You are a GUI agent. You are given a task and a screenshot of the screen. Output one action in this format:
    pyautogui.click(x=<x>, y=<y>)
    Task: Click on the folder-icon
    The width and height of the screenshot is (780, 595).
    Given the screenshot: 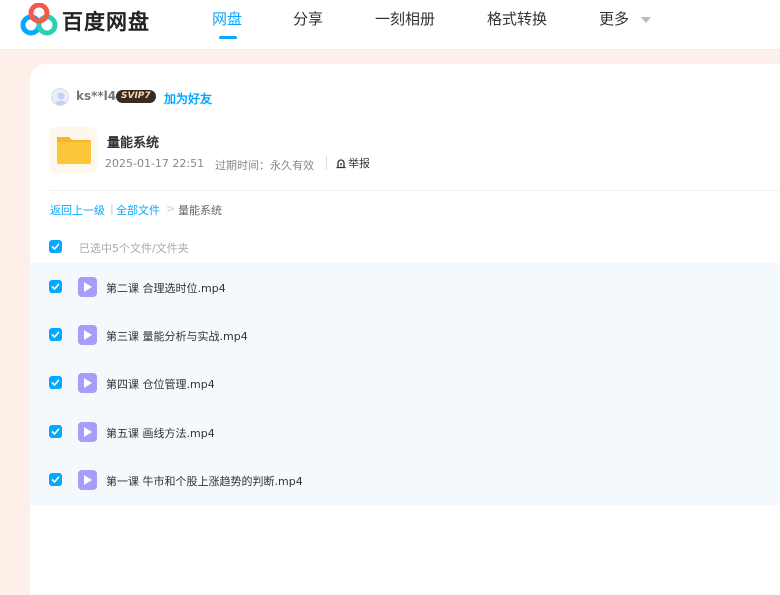 What is the action you would take?
    pyautogui.click(x=74, y=150)
    